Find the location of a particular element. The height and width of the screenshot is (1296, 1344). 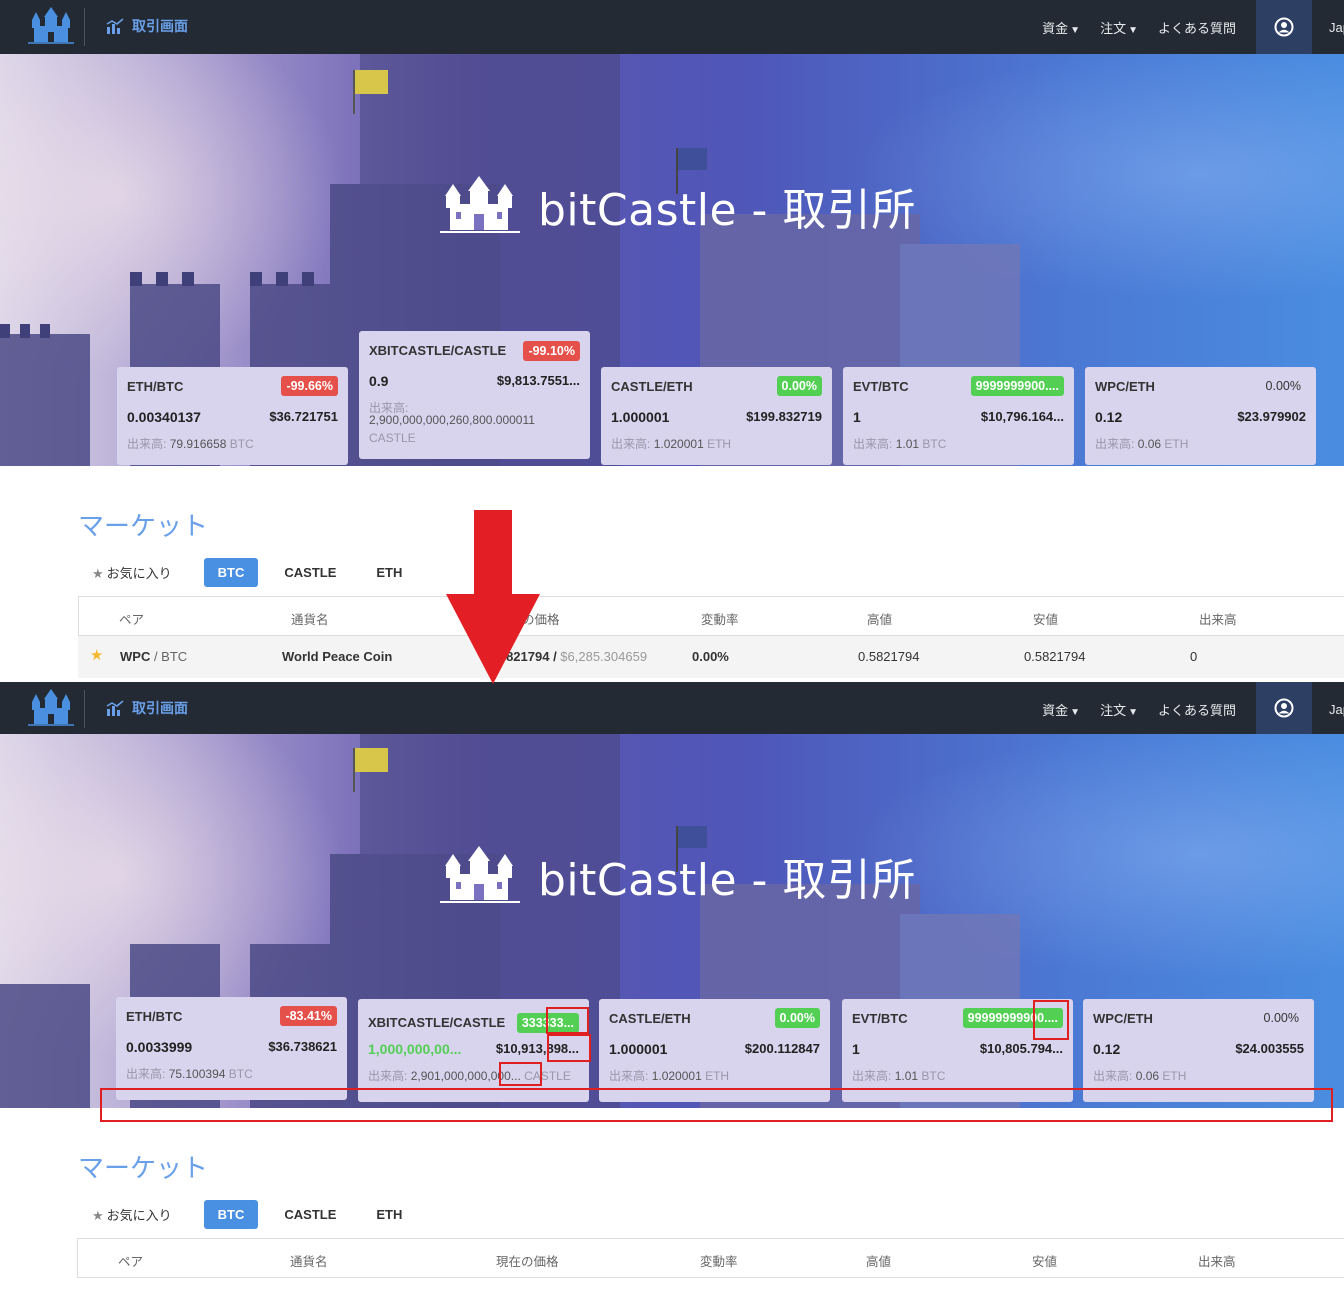

volume-unit: CASTLE is located at coordinates (392, 438).